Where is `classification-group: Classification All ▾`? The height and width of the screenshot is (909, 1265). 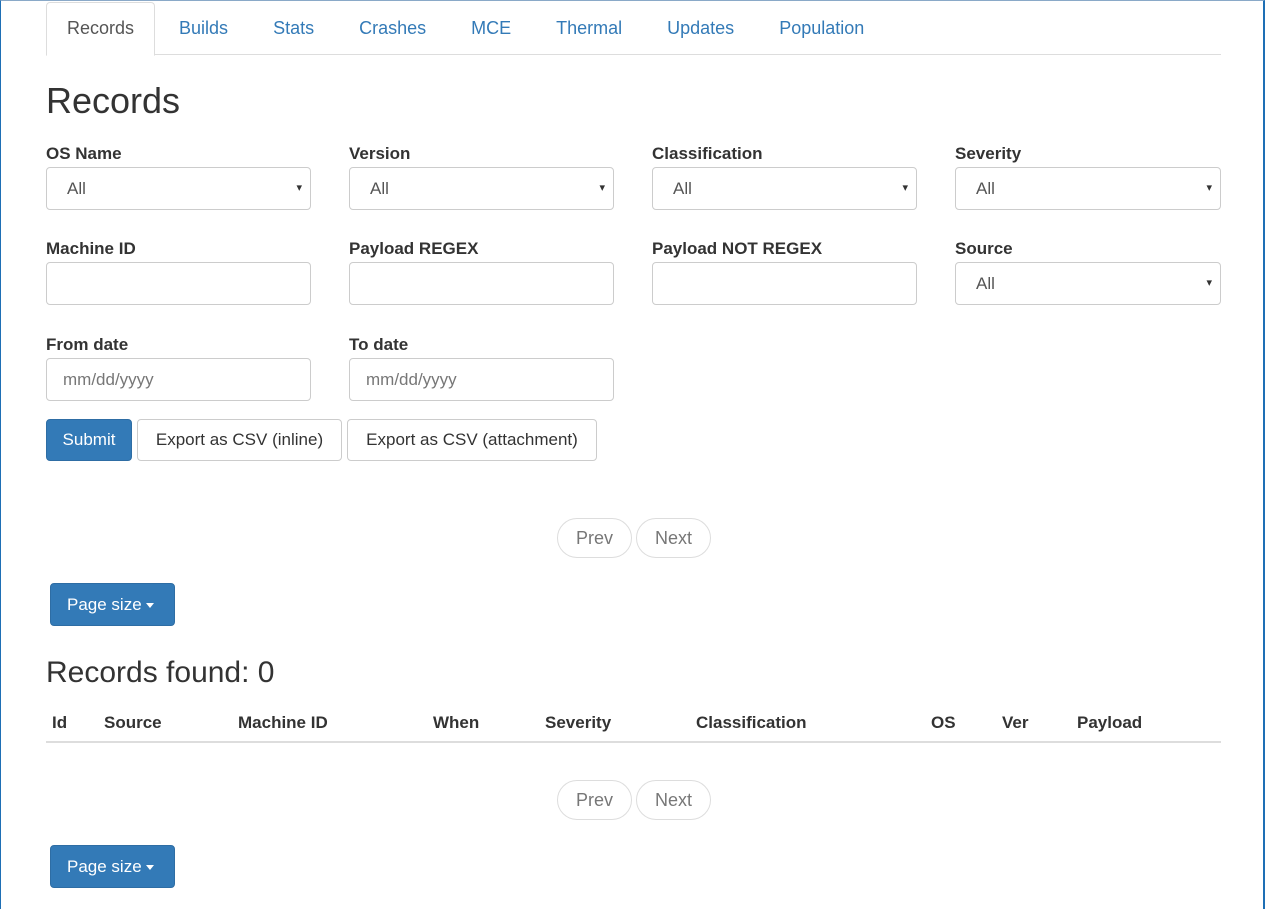
classification-group: Classification All ▾ is located at coordinates (784, 176).